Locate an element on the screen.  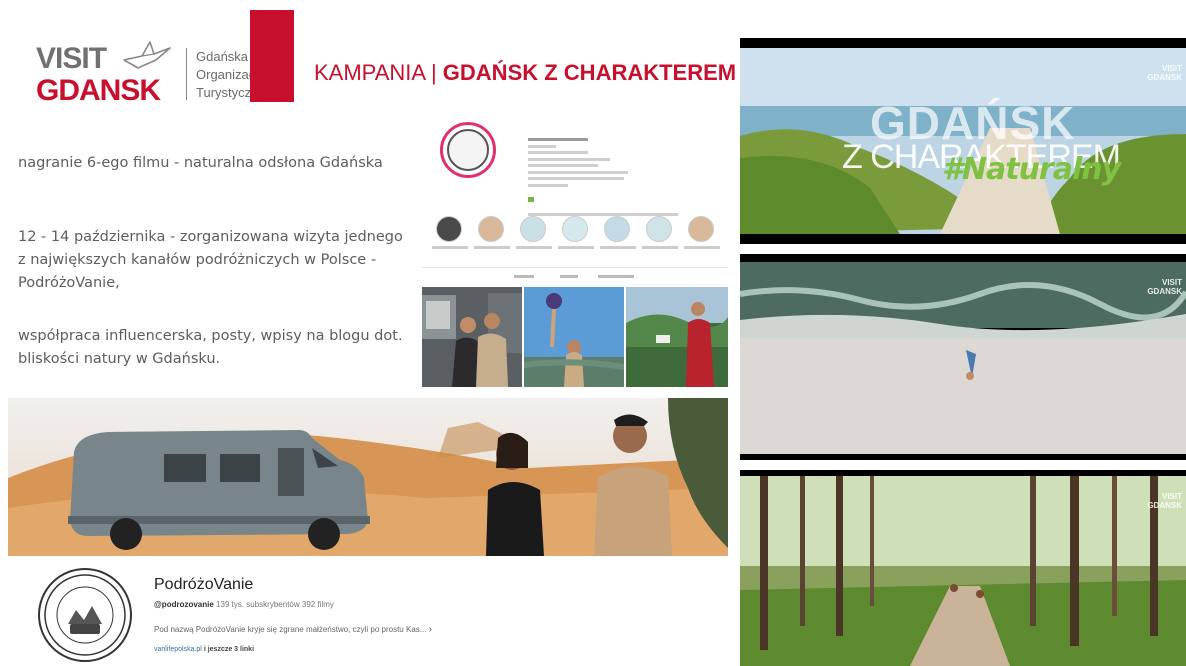
highlight-avatar is located at coordinates (449, 229).